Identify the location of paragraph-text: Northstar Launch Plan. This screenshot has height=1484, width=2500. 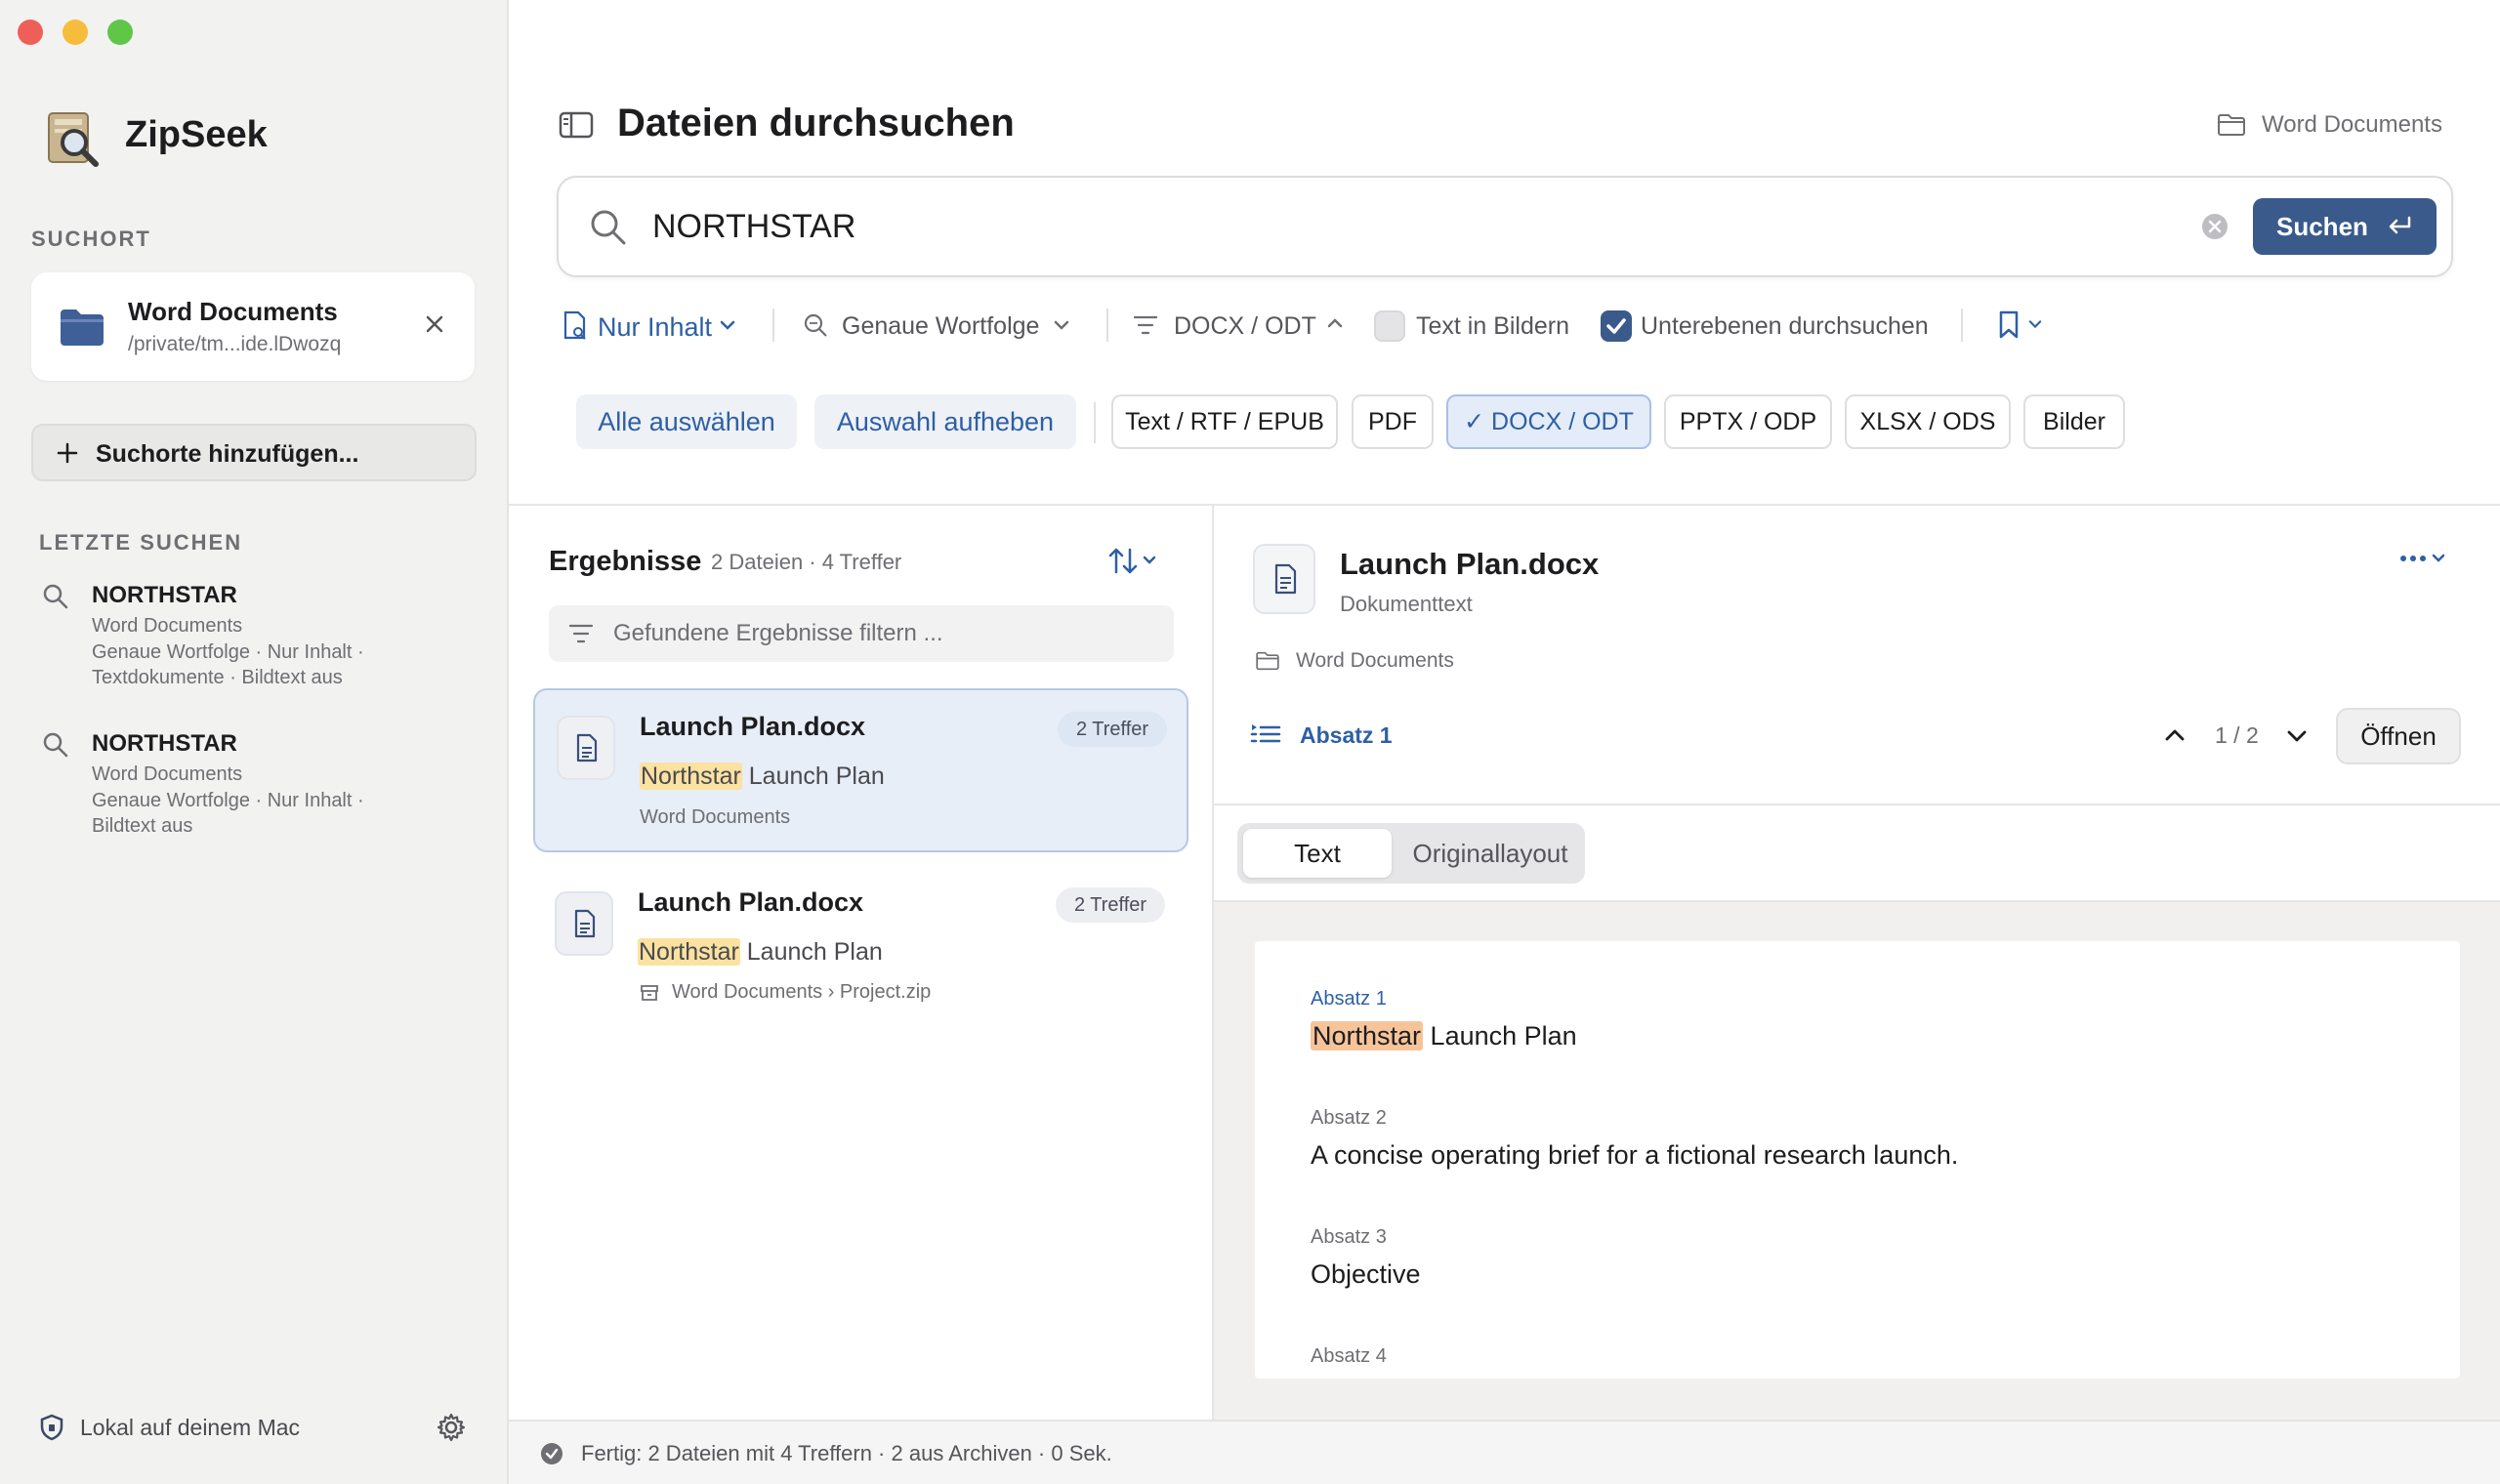
(1444, 1036).